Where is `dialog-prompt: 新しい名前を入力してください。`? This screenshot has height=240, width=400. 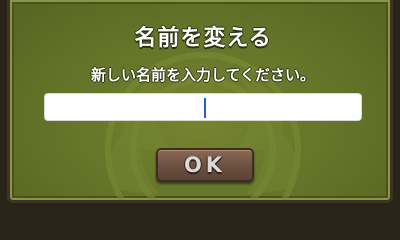 dialog-prompt: 新しい名前を入力してください。 is located at coordinates (203, 75).